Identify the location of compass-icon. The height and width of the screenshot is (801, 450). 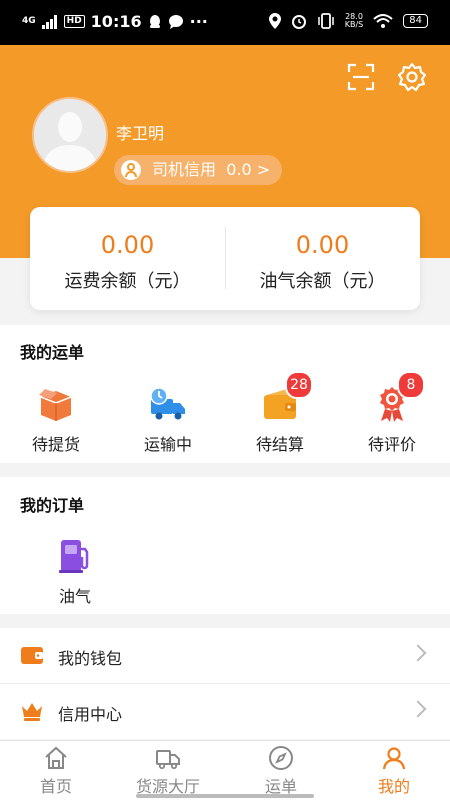
(281, 758).